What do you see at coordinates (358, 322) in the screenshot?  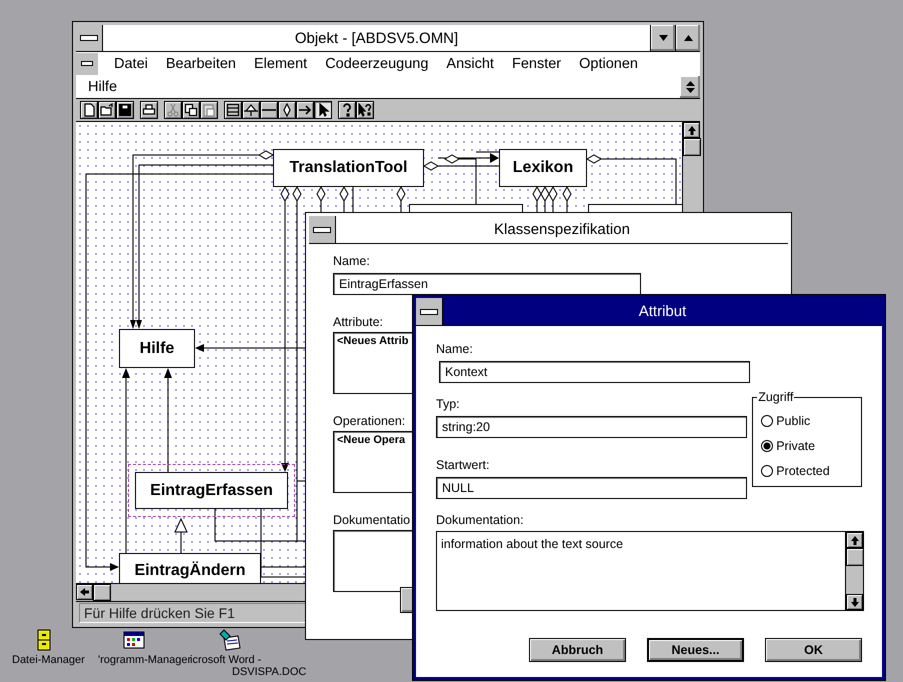 I see `field-label: Attribute:` at bounding box center [358, 322].